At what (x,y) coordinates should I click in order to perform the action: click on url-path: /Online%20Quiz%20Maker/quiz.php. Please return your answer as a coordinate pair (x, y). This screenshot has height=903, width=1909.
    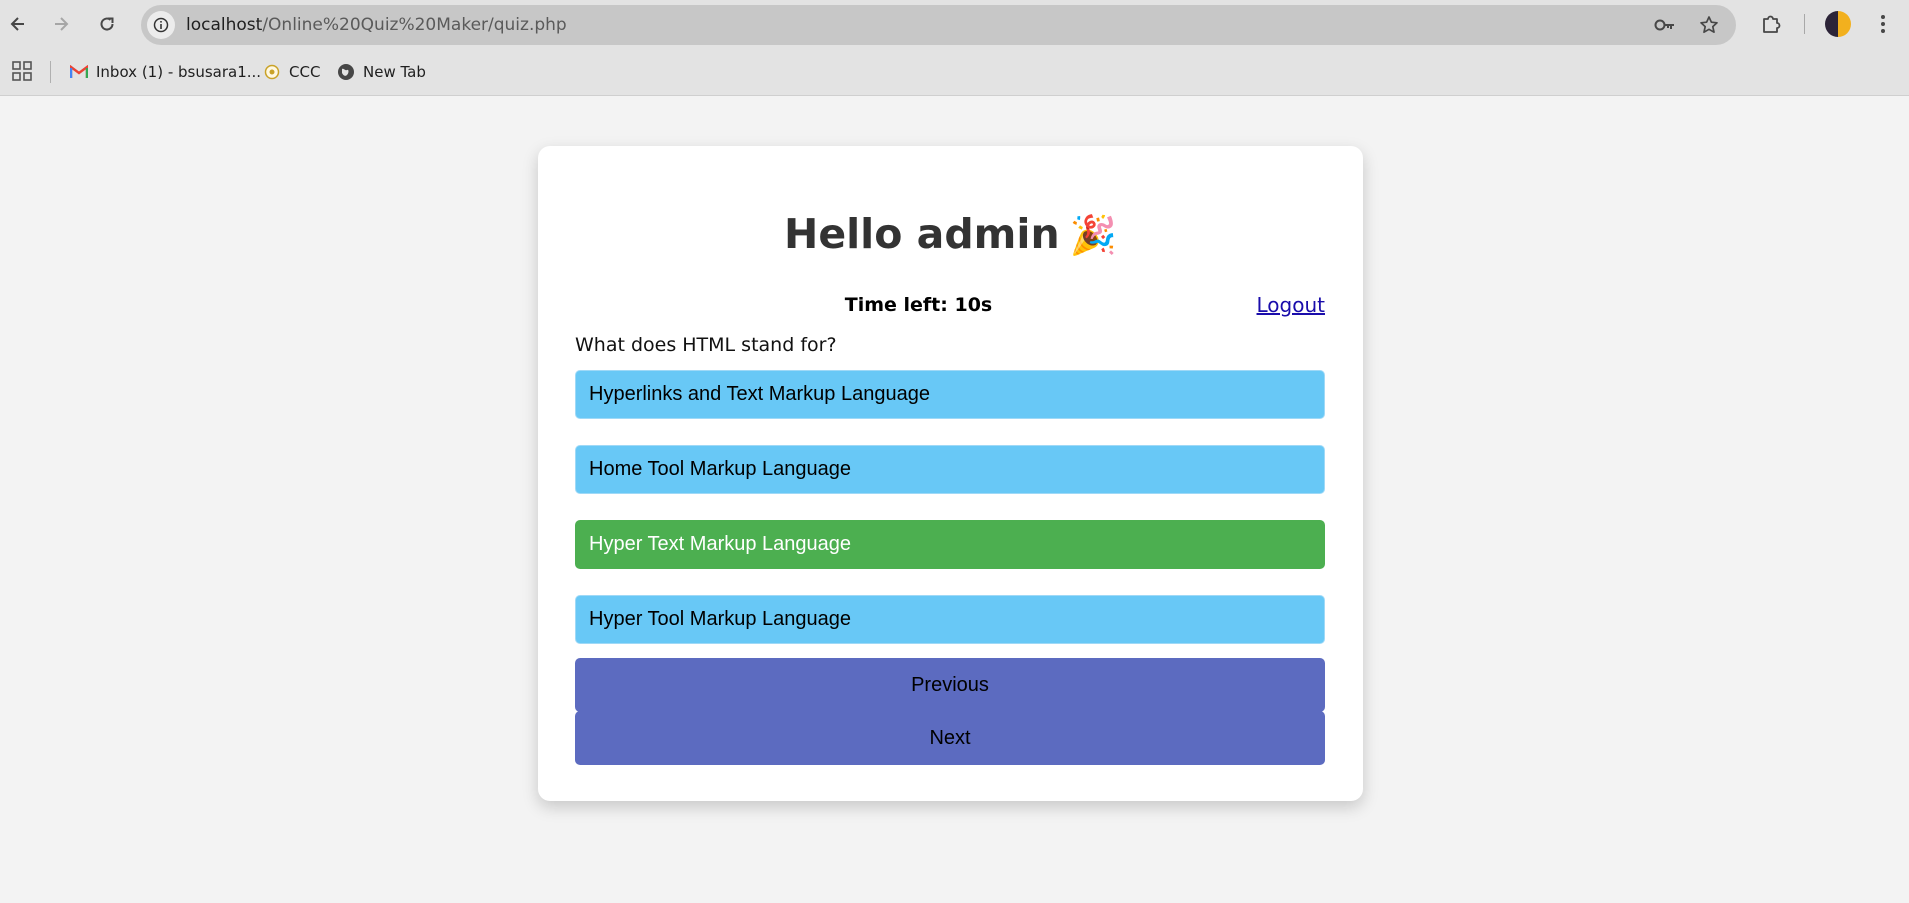
    Looking at the image, I should click on (414, 25).